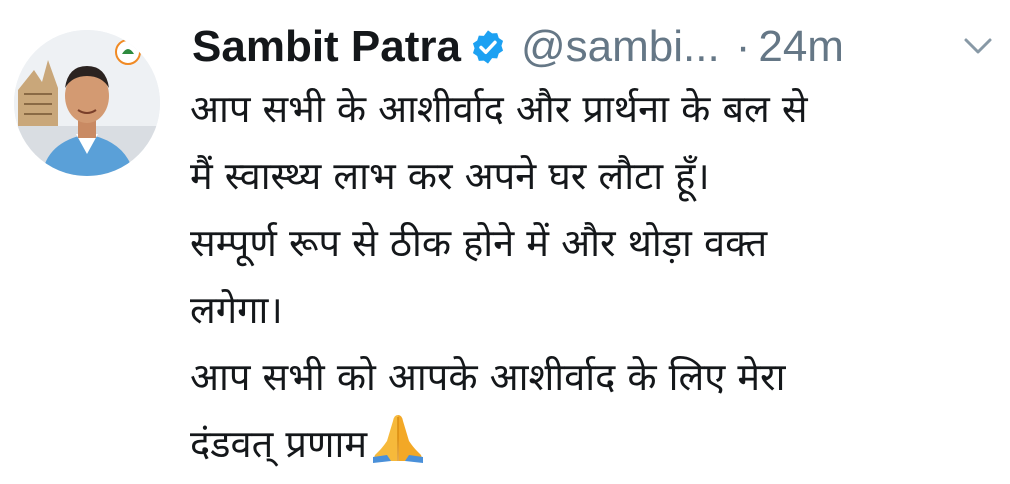 The height and width of the screenshot is (484, 1010). Describe the element at coordinates (590, 444) in the screenshot. I see `tweet-text-last-line: दंडवत् प्रणाम` at that location.